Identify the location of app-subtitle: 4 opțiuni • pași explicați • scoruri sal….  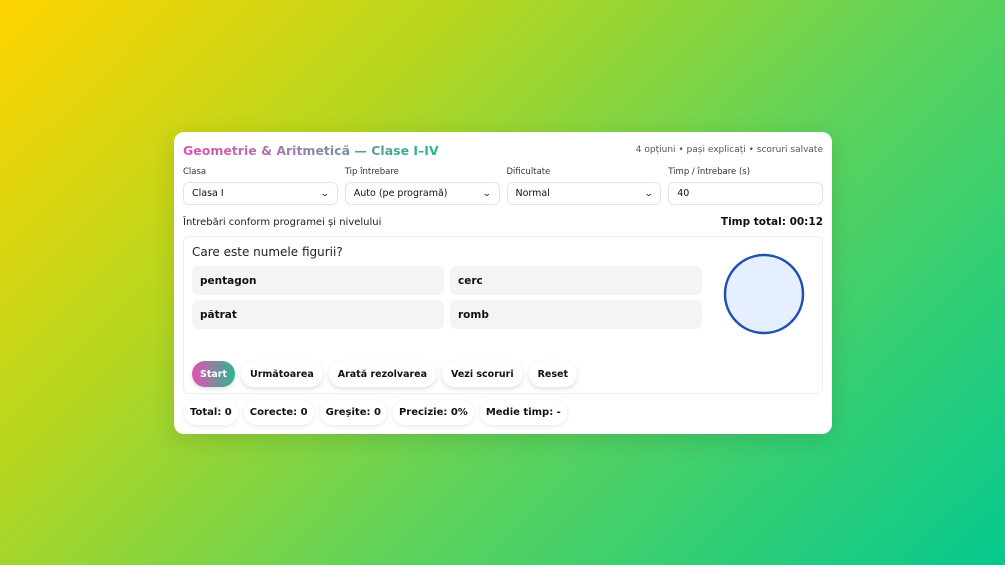
(729, 150).